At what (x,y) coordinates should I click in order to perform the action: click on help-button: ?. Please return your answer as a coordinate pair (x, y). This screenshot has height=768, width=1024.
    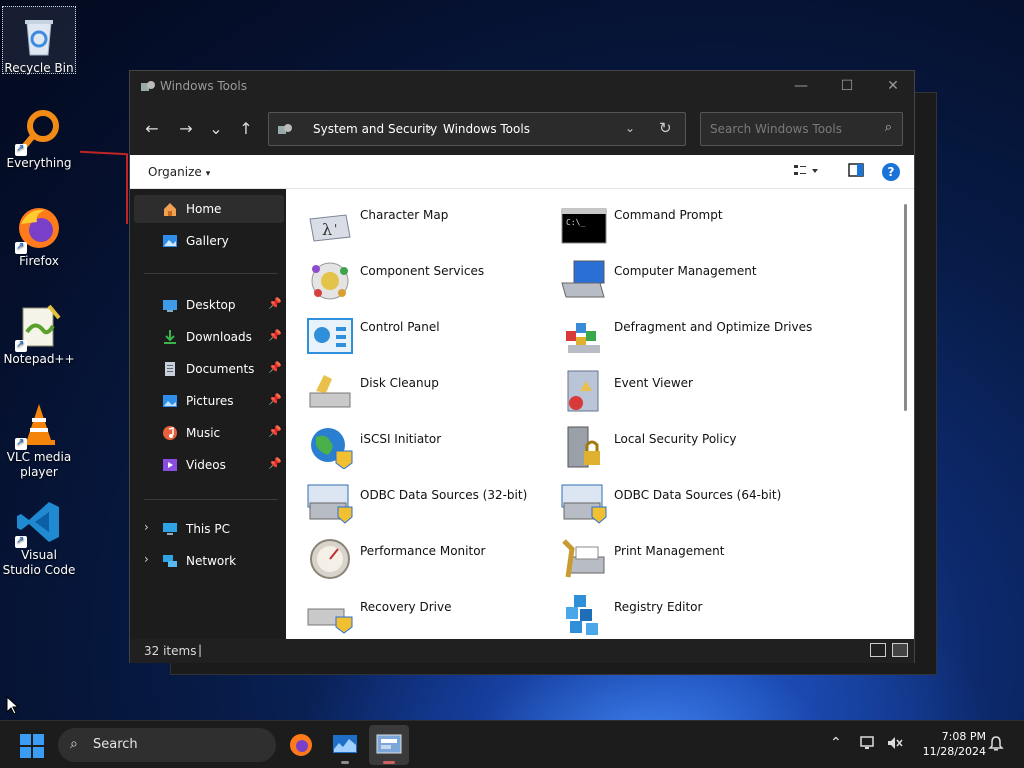
    Looking at the image, I should click on (891, 172).